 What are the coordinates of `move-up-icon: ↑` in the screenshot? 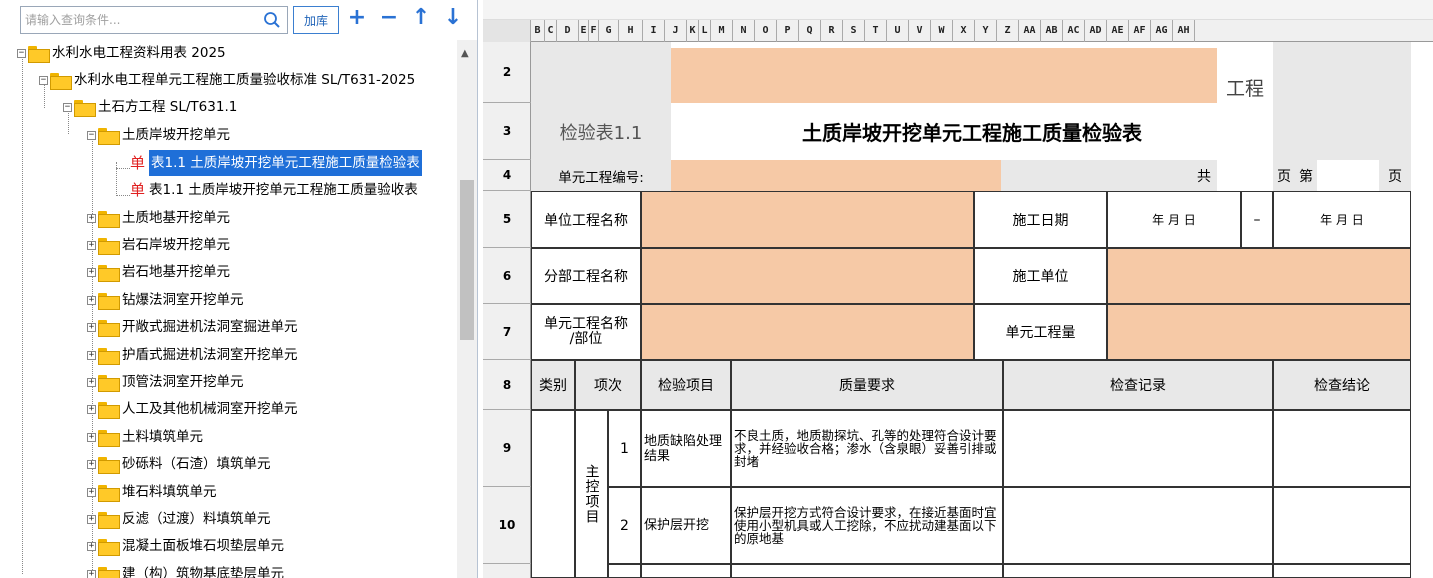 It's located at (421, 18).